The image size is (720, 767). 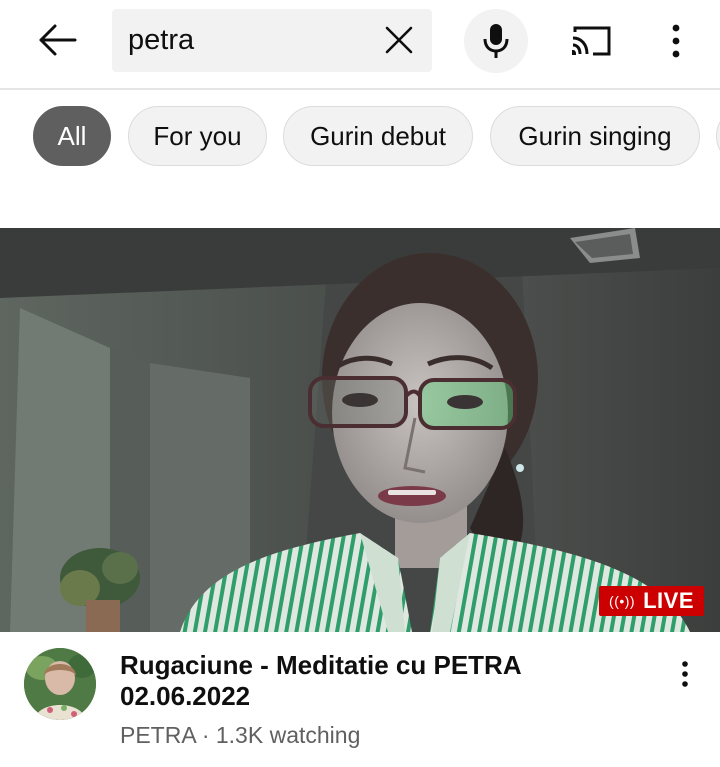 I want to click on filter-chips-bar: All For you Gurin debut Gurin singing, so click(x=360, y=138).